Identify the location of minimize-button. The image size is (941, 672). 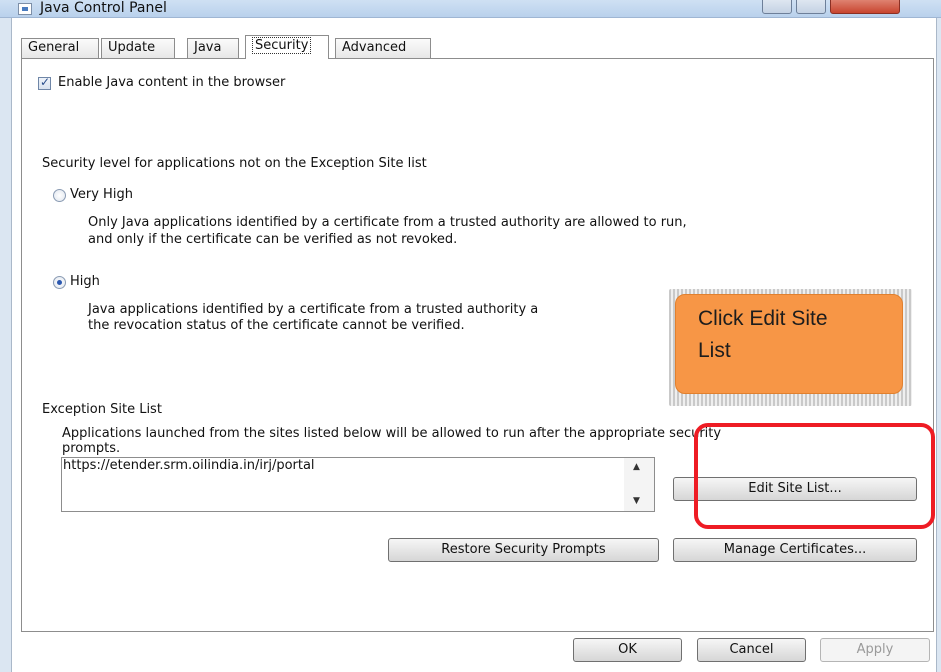
(777, 7).